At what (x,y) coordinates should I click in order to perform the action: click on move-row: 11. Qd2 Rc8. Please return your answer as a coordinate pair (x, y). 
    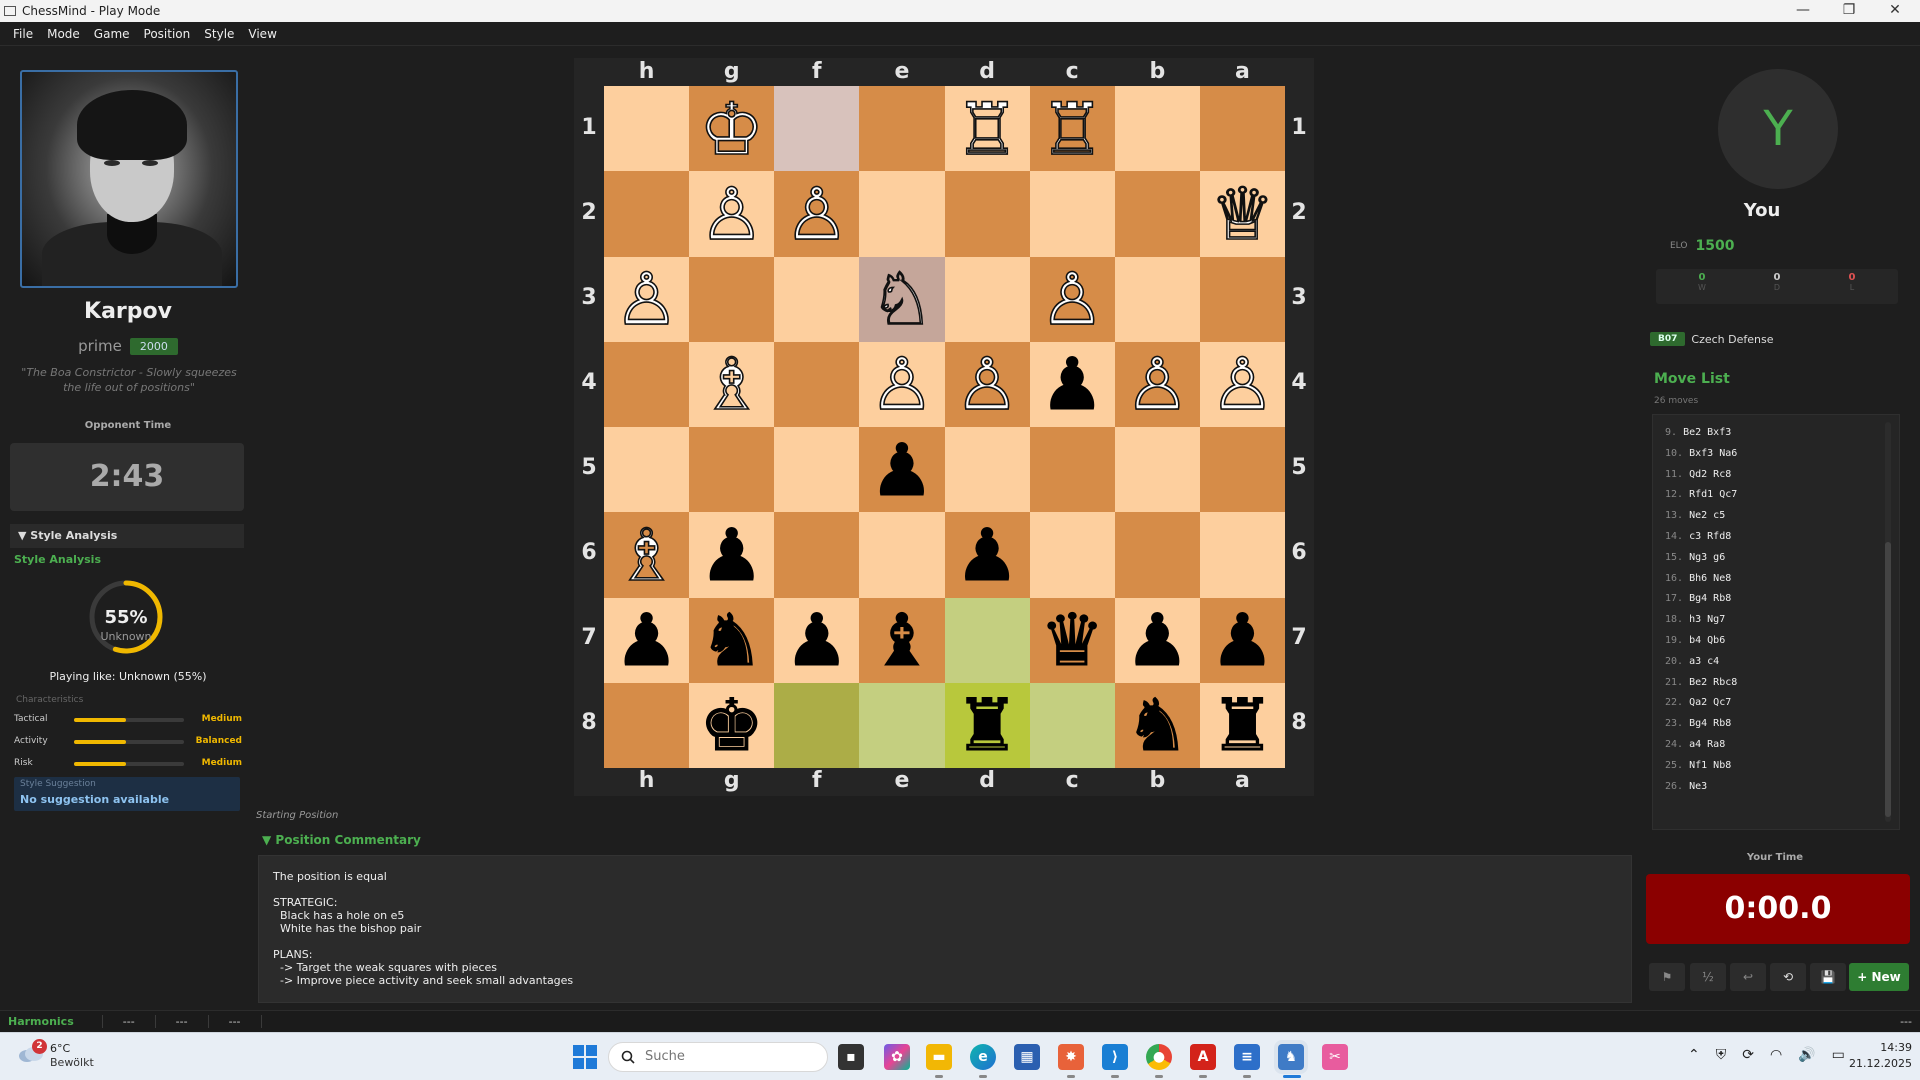
    Looking at the image, I should click on (1776, 475).